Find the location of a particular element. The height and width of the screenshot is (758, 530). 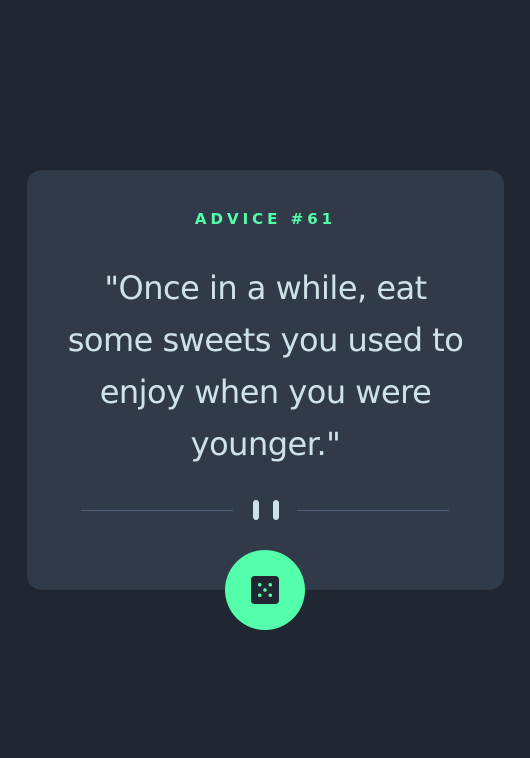

divider is located at coordinates (265, 510).